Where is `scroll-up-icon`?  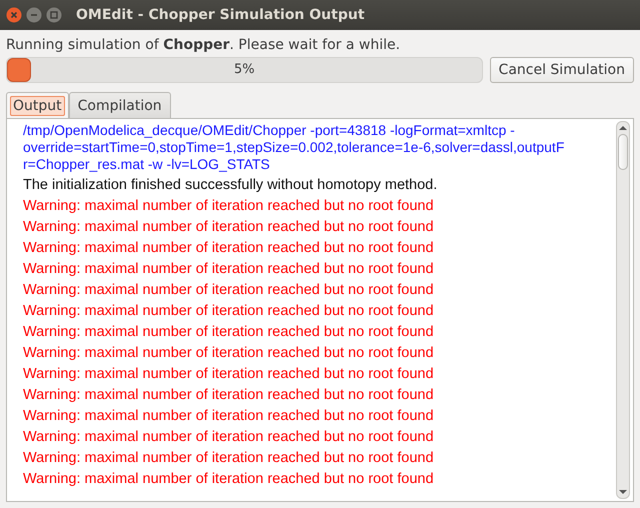
scroll-up-icon is located at coordinates (623, 128).